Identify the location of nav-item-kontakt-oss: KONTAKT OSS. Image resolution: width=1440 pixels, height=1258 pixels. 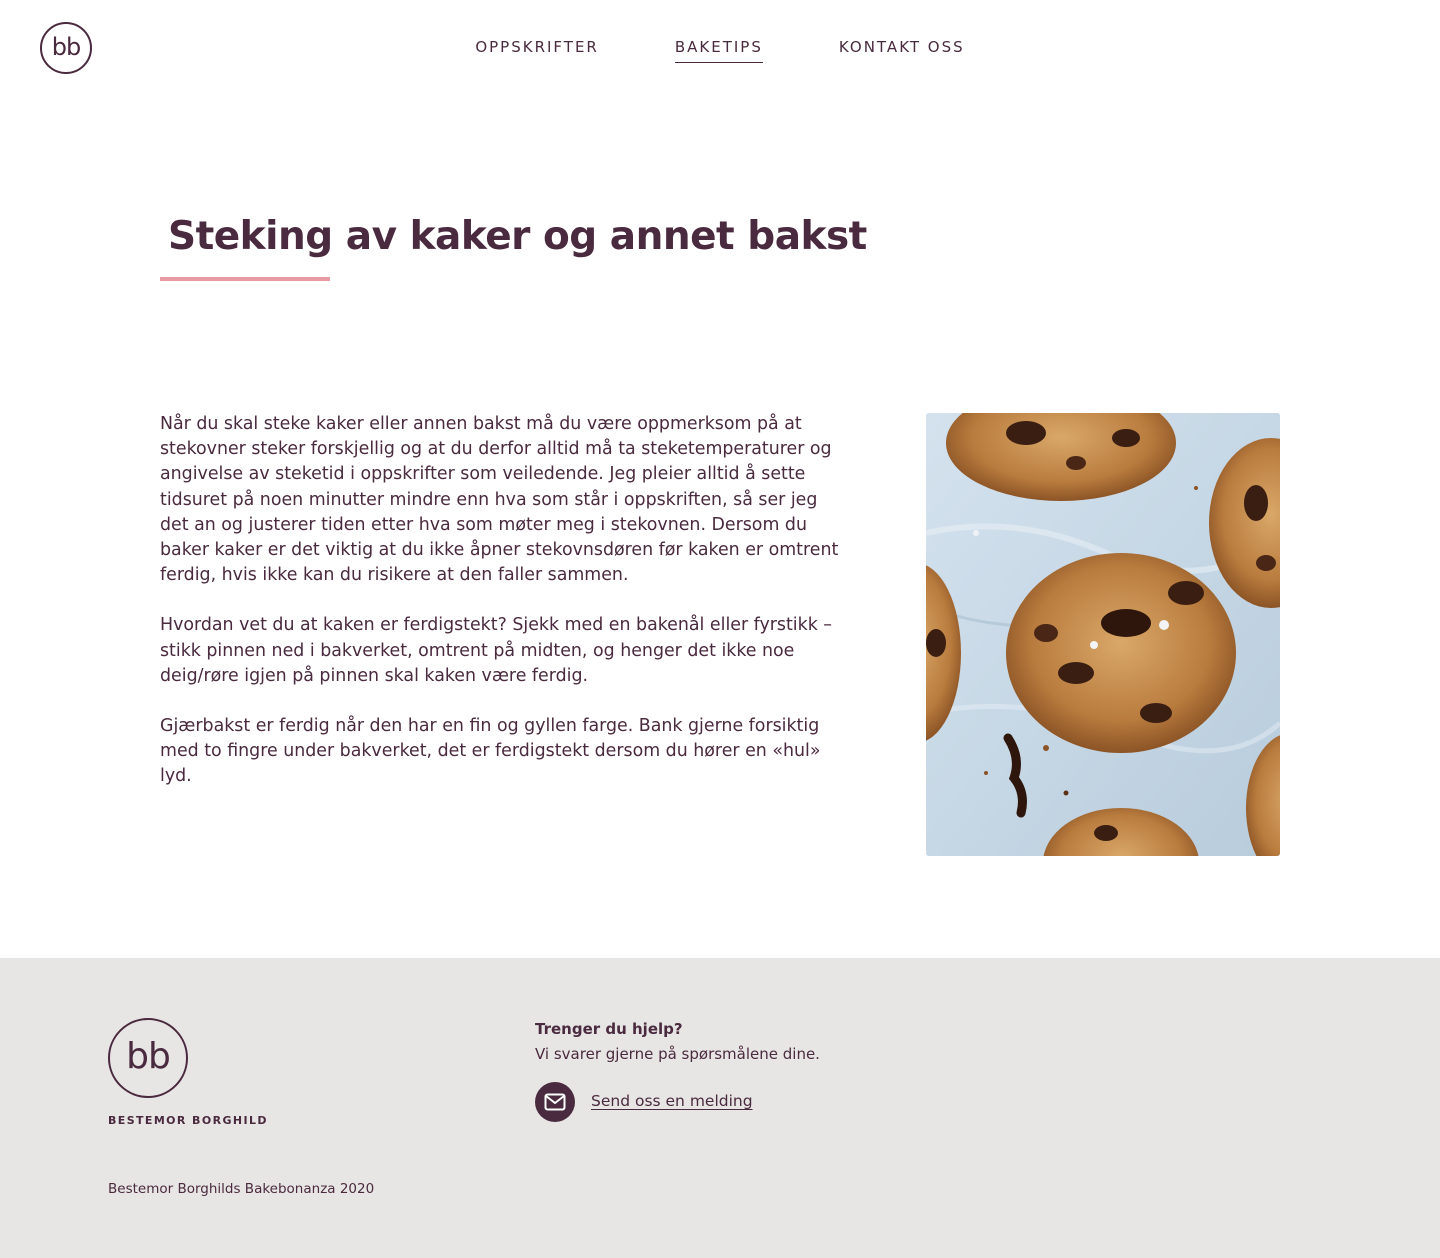
(902, 50).